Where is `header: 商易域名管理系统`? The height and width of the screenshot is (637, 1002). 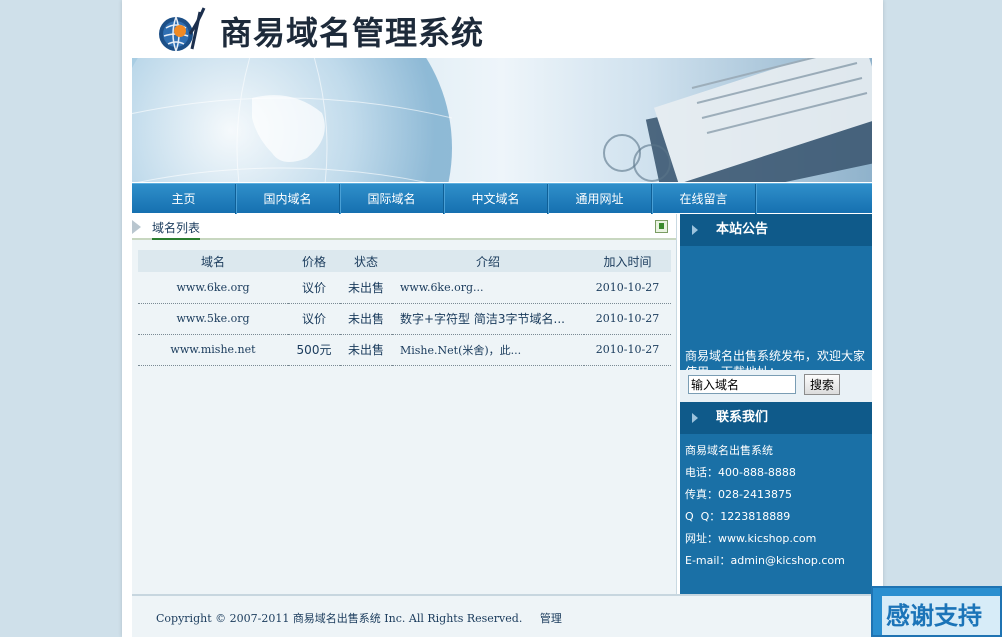 header: 商易域名管理系统 is located at coordinates (502, 29).